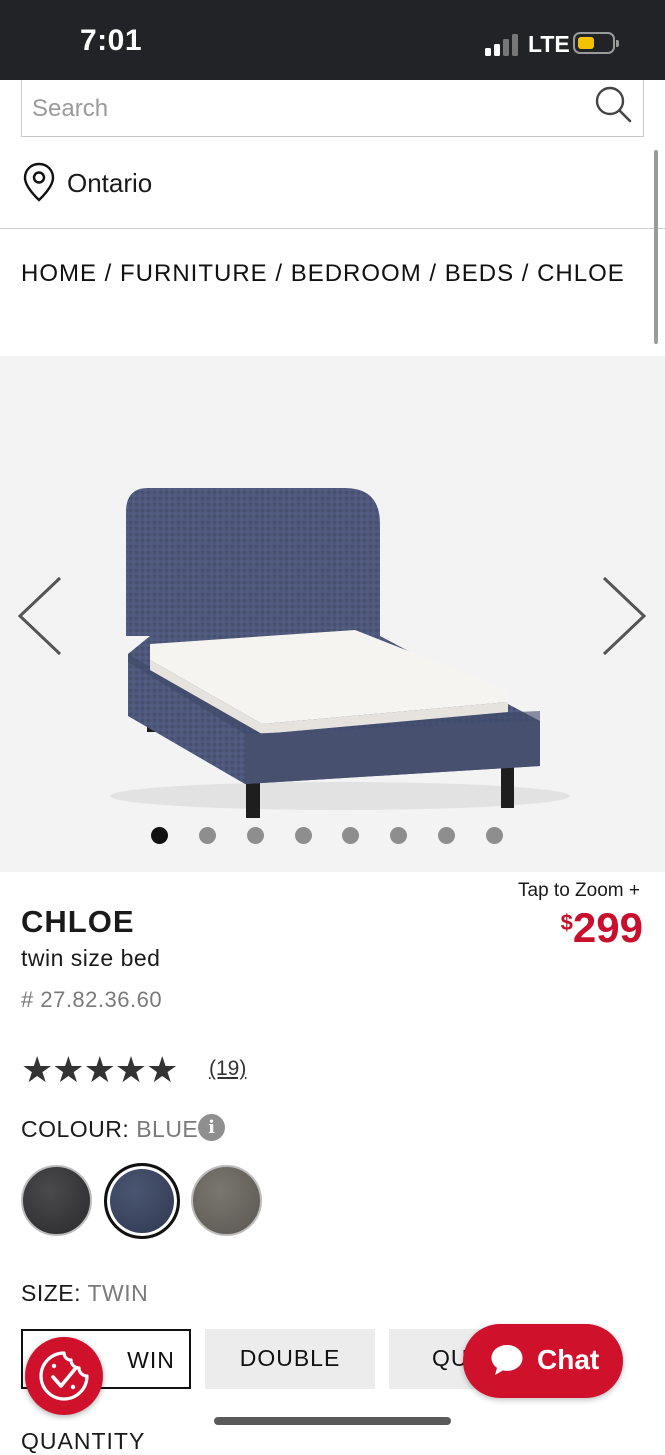 The width and height of the screenshot is (665, 1455). Describe the element at coordinates (312, 109) in the screenshot. I see `search-input` at that location.